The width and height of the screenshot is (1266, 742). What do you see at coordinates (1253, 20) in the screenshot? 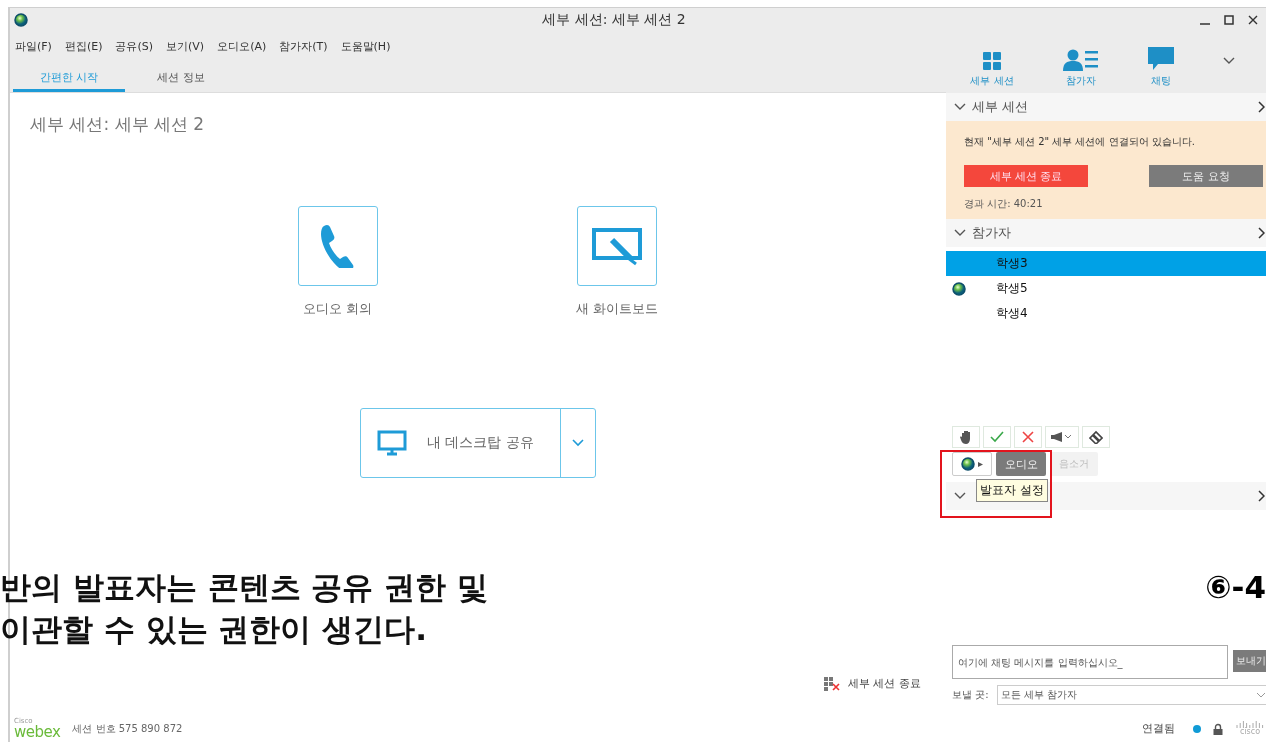
I see `close-icon` at bounding box center [1253, 20].